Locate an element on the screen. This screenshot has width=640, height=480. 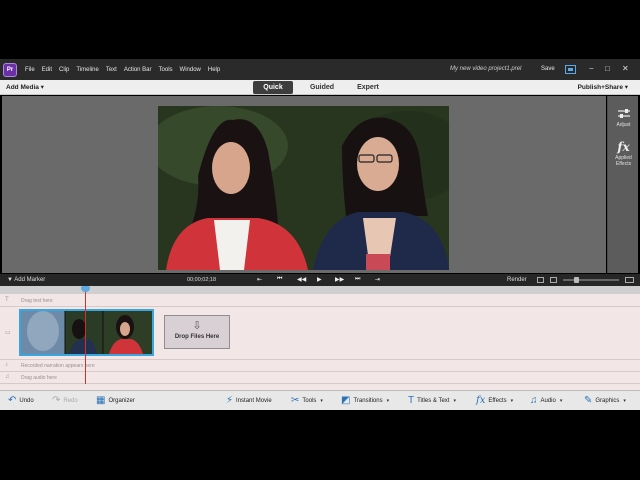
menu-file: File is located at coordinates (30, 70).